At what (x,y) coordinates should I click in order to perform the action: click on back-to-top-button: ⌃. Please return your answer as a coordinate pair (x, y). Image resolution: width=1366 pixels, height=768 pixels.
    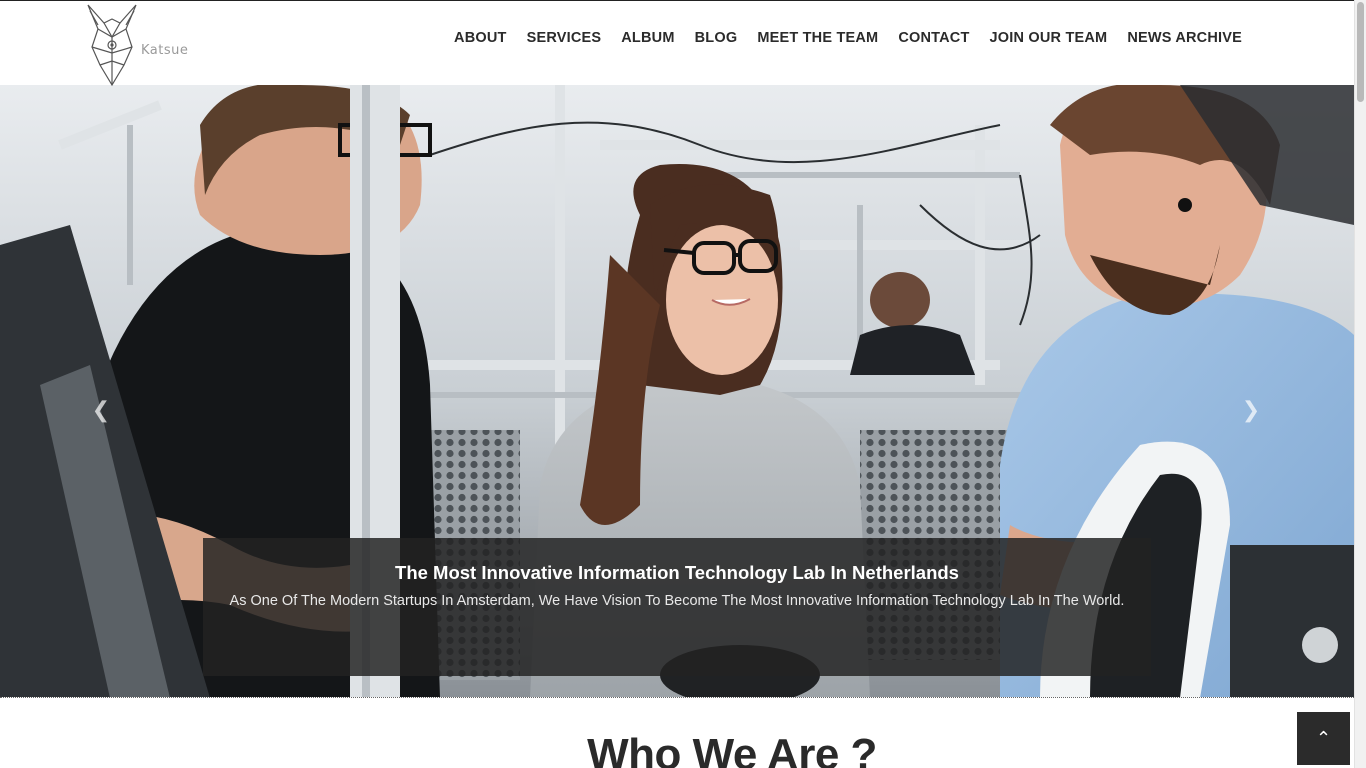
    Looking at the image, I should click on (1323, 738).